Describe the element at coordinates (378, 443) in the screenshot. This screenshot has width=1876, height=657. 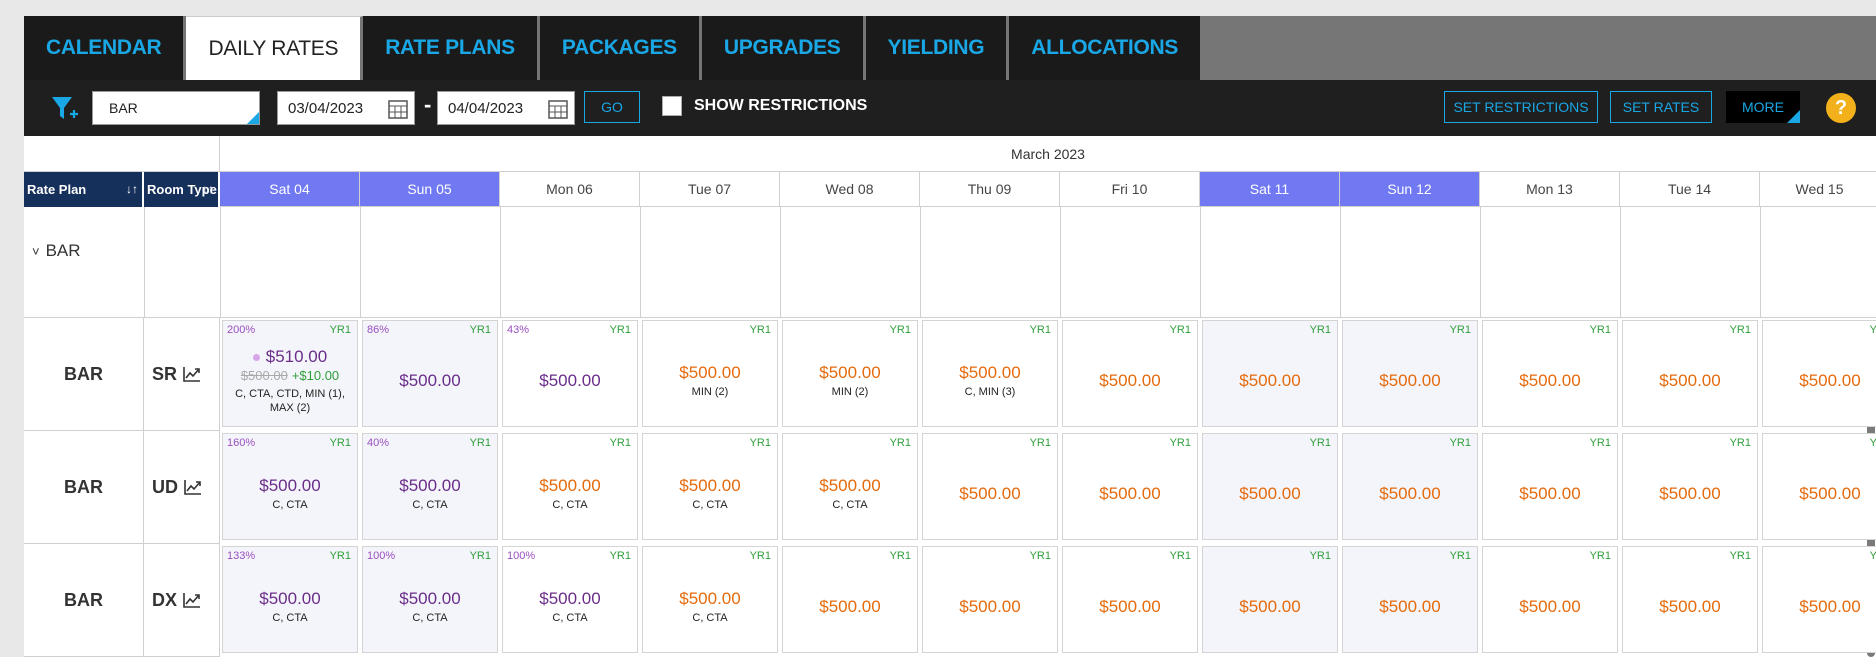
I see `occupancy-percent: 40%` at that location.